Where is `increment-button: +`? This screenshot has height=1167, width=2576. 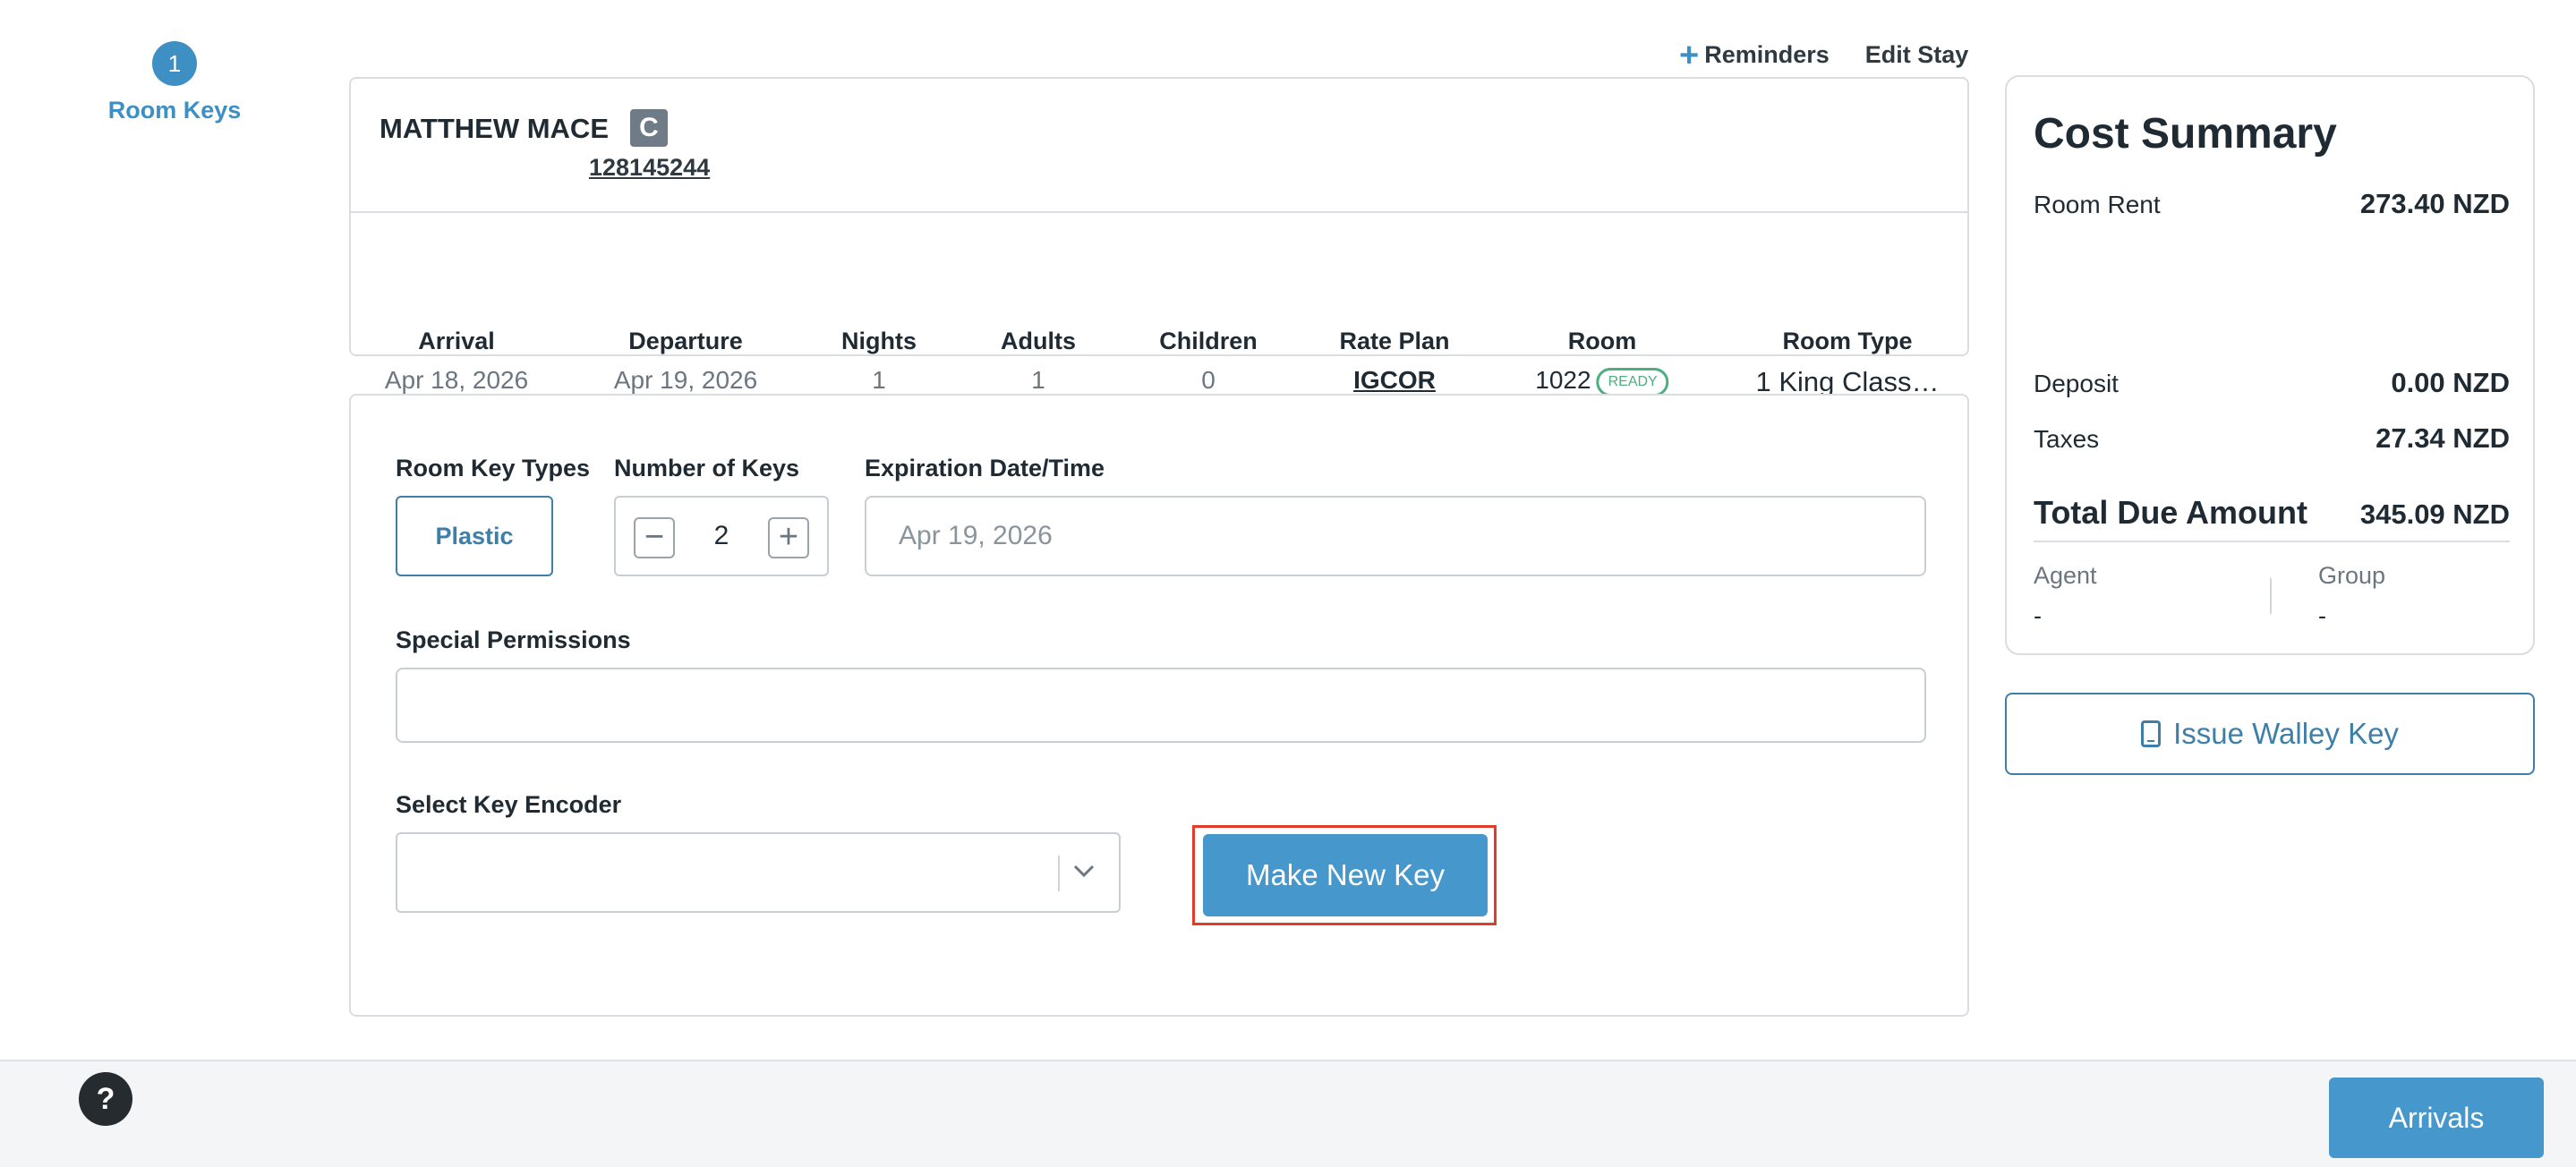
increment-button: + is located at coordinates (788, 537).